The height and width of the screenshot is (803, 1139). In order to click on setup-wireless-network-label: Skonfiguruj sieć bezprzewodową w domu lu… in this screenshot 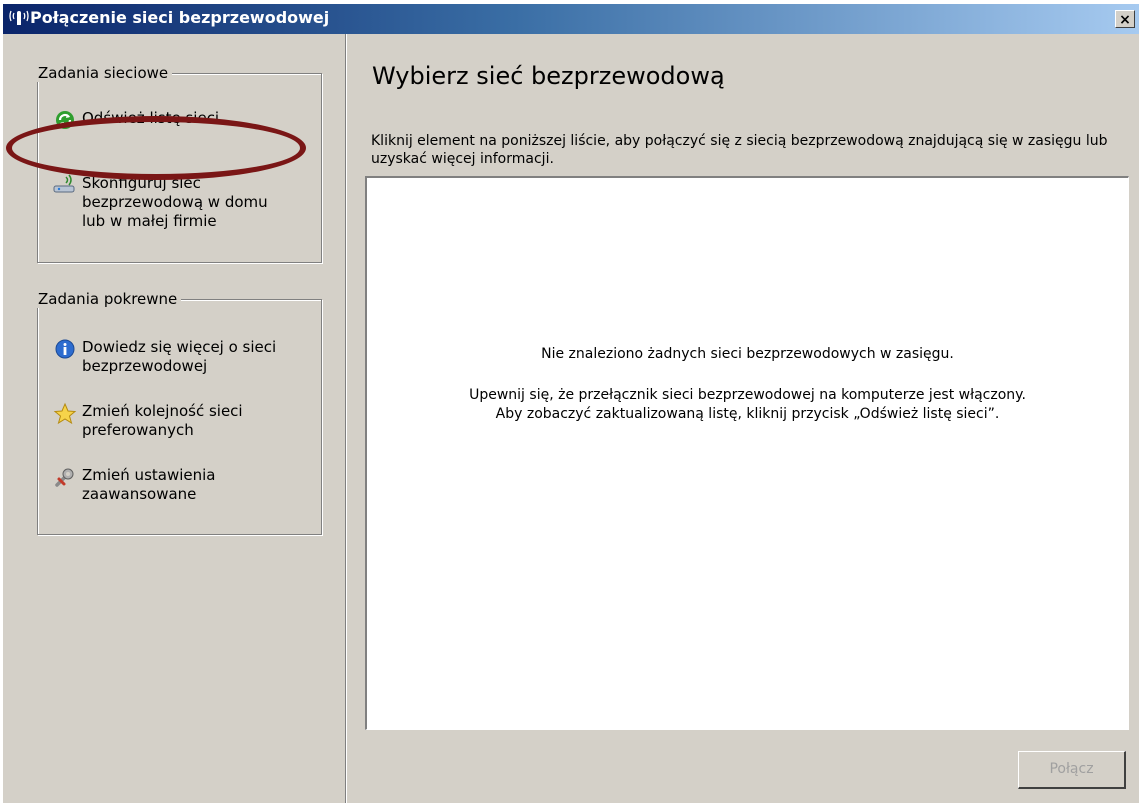, I will do `click(175, 202)`.